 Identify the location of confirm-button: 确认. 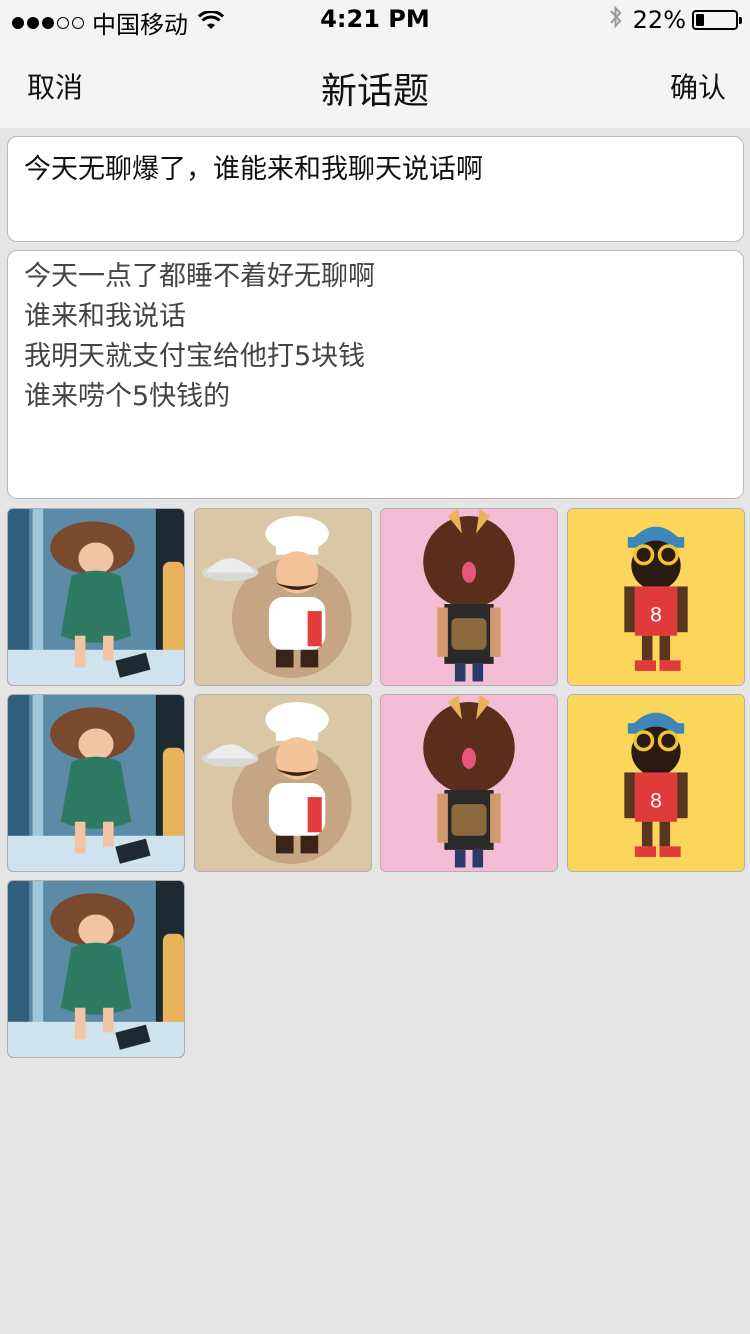
(698, 86).